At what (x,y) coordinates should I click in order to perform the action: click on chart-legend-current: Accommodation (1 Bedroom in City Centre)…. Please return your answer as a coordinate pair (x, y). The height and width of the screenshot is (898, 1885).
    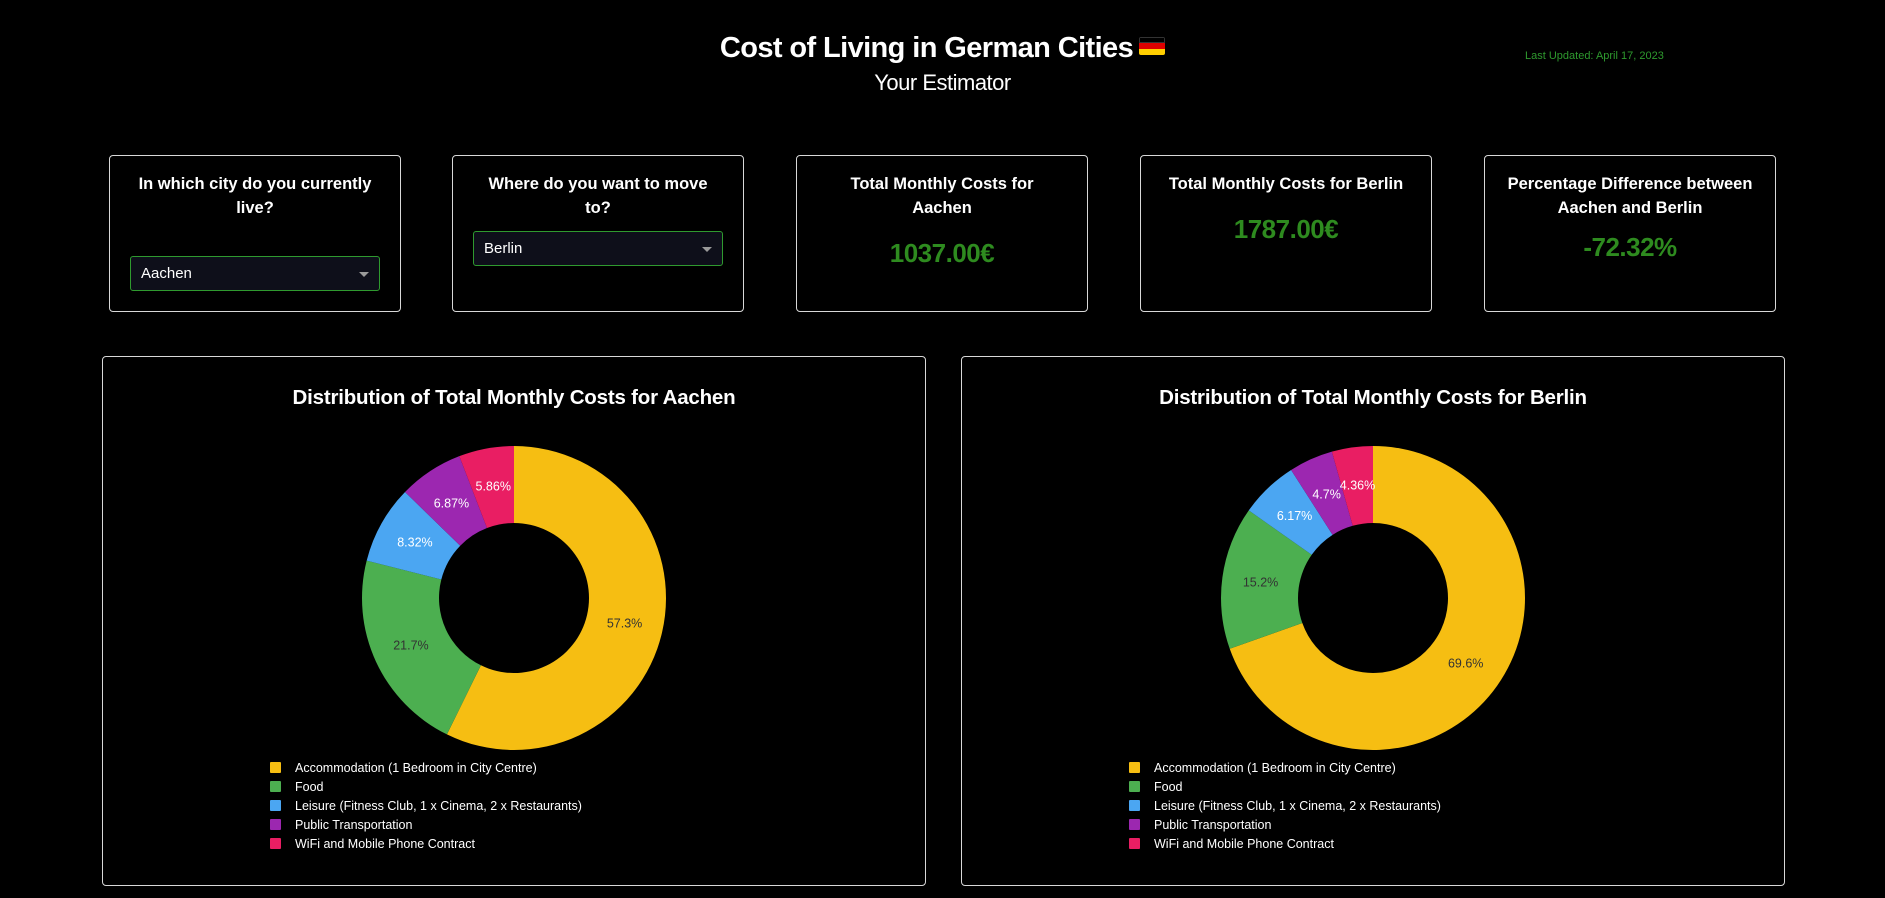
    Looking at the image, I should click on (426, 805).